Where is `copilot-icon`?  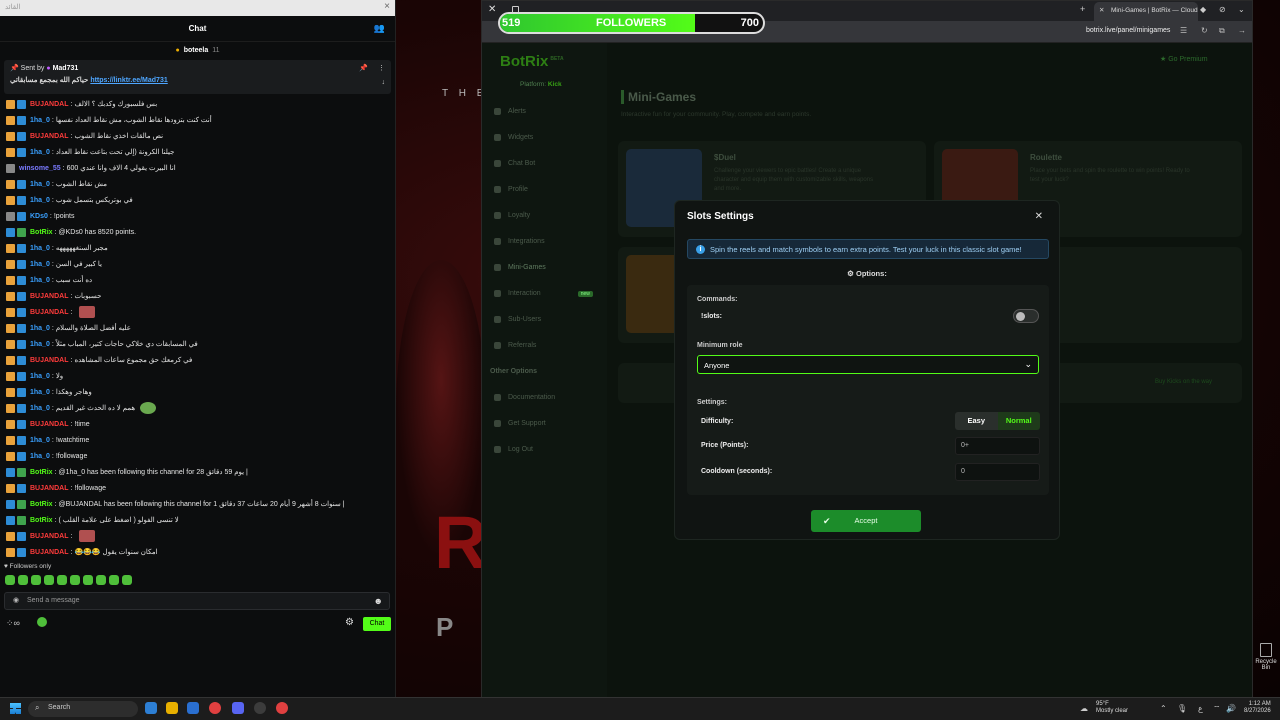
copilot-icon is located at coordinates (151, 708).